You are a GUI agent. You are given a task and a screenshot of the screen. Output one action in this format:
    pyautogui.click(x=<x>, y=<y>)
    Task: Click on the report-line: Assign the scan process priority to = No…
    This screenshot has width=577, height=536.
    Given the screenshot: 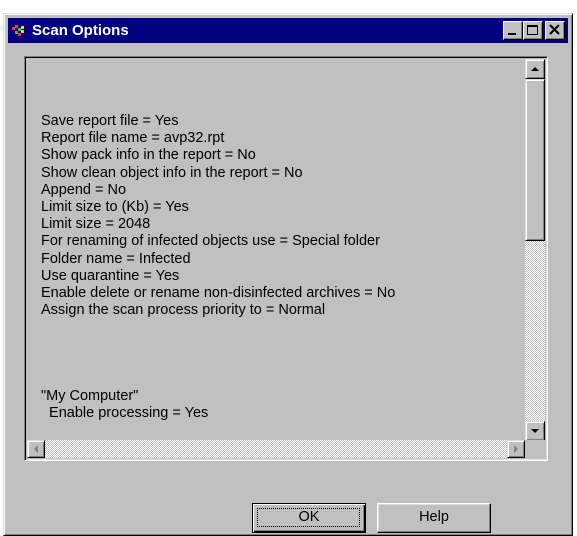 What is the action you would take?
    pyautogui.click(x=183, y=310)
    